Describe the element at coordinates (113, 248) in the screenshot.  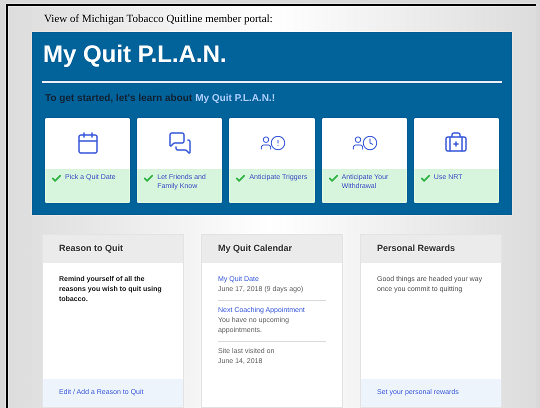
I see `card-title: Reason to Quit` at that location.